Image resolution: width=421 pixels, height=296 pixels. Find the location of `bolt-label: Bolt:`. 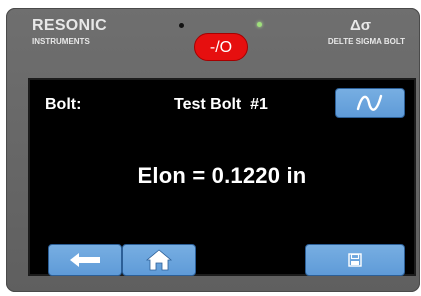

bolt-label: Bolt: is located at coordinates (63, 104).